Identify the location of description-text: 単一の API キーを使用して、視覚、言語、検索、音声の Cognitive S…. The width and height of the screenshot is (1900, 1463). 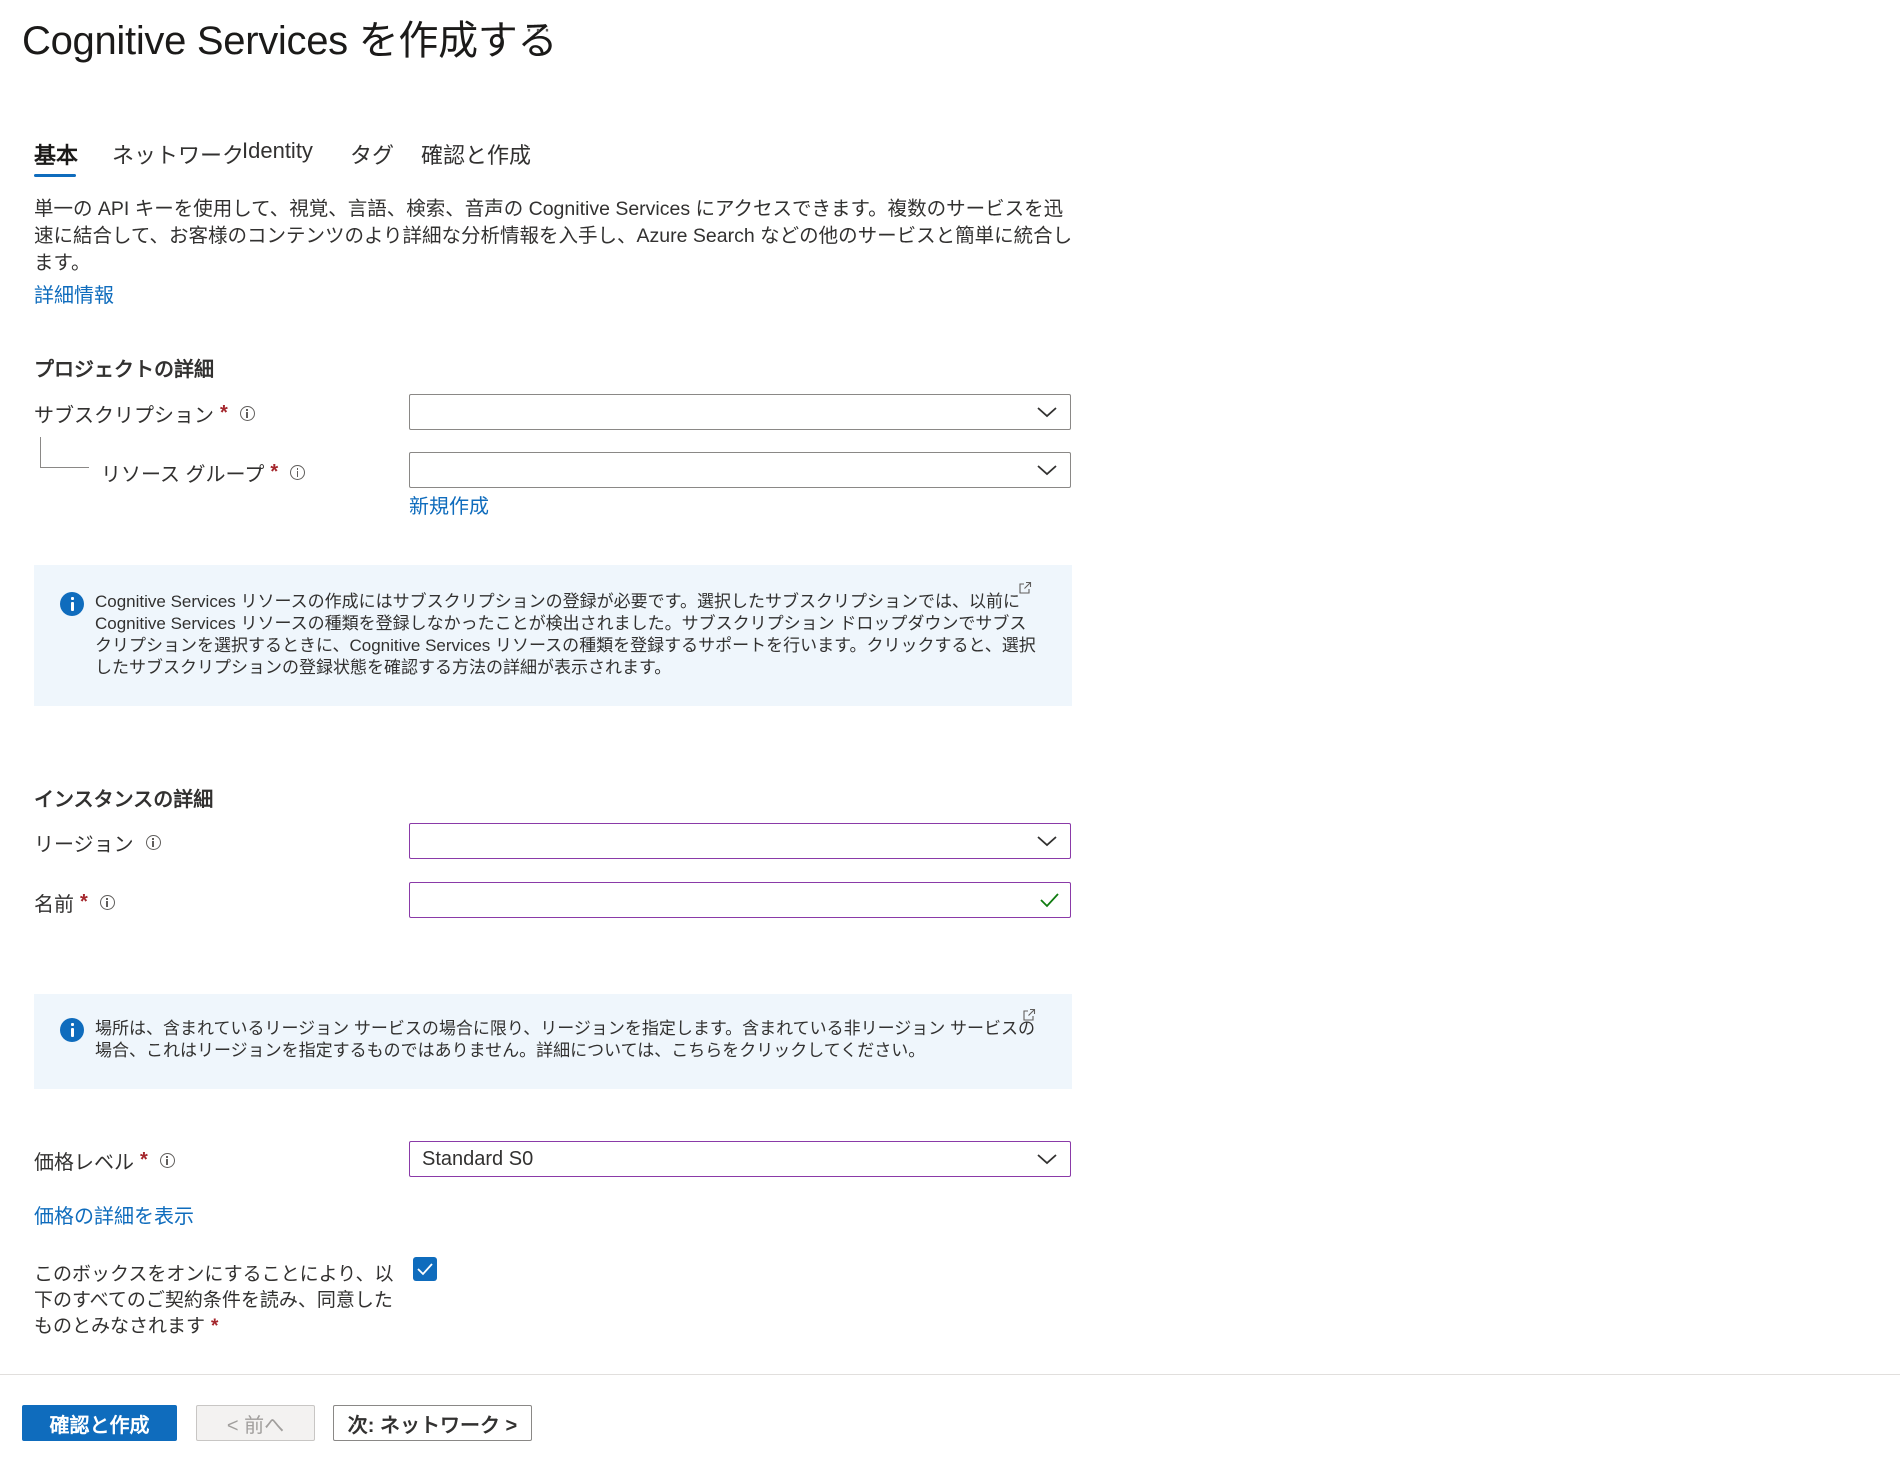
(553, 236).